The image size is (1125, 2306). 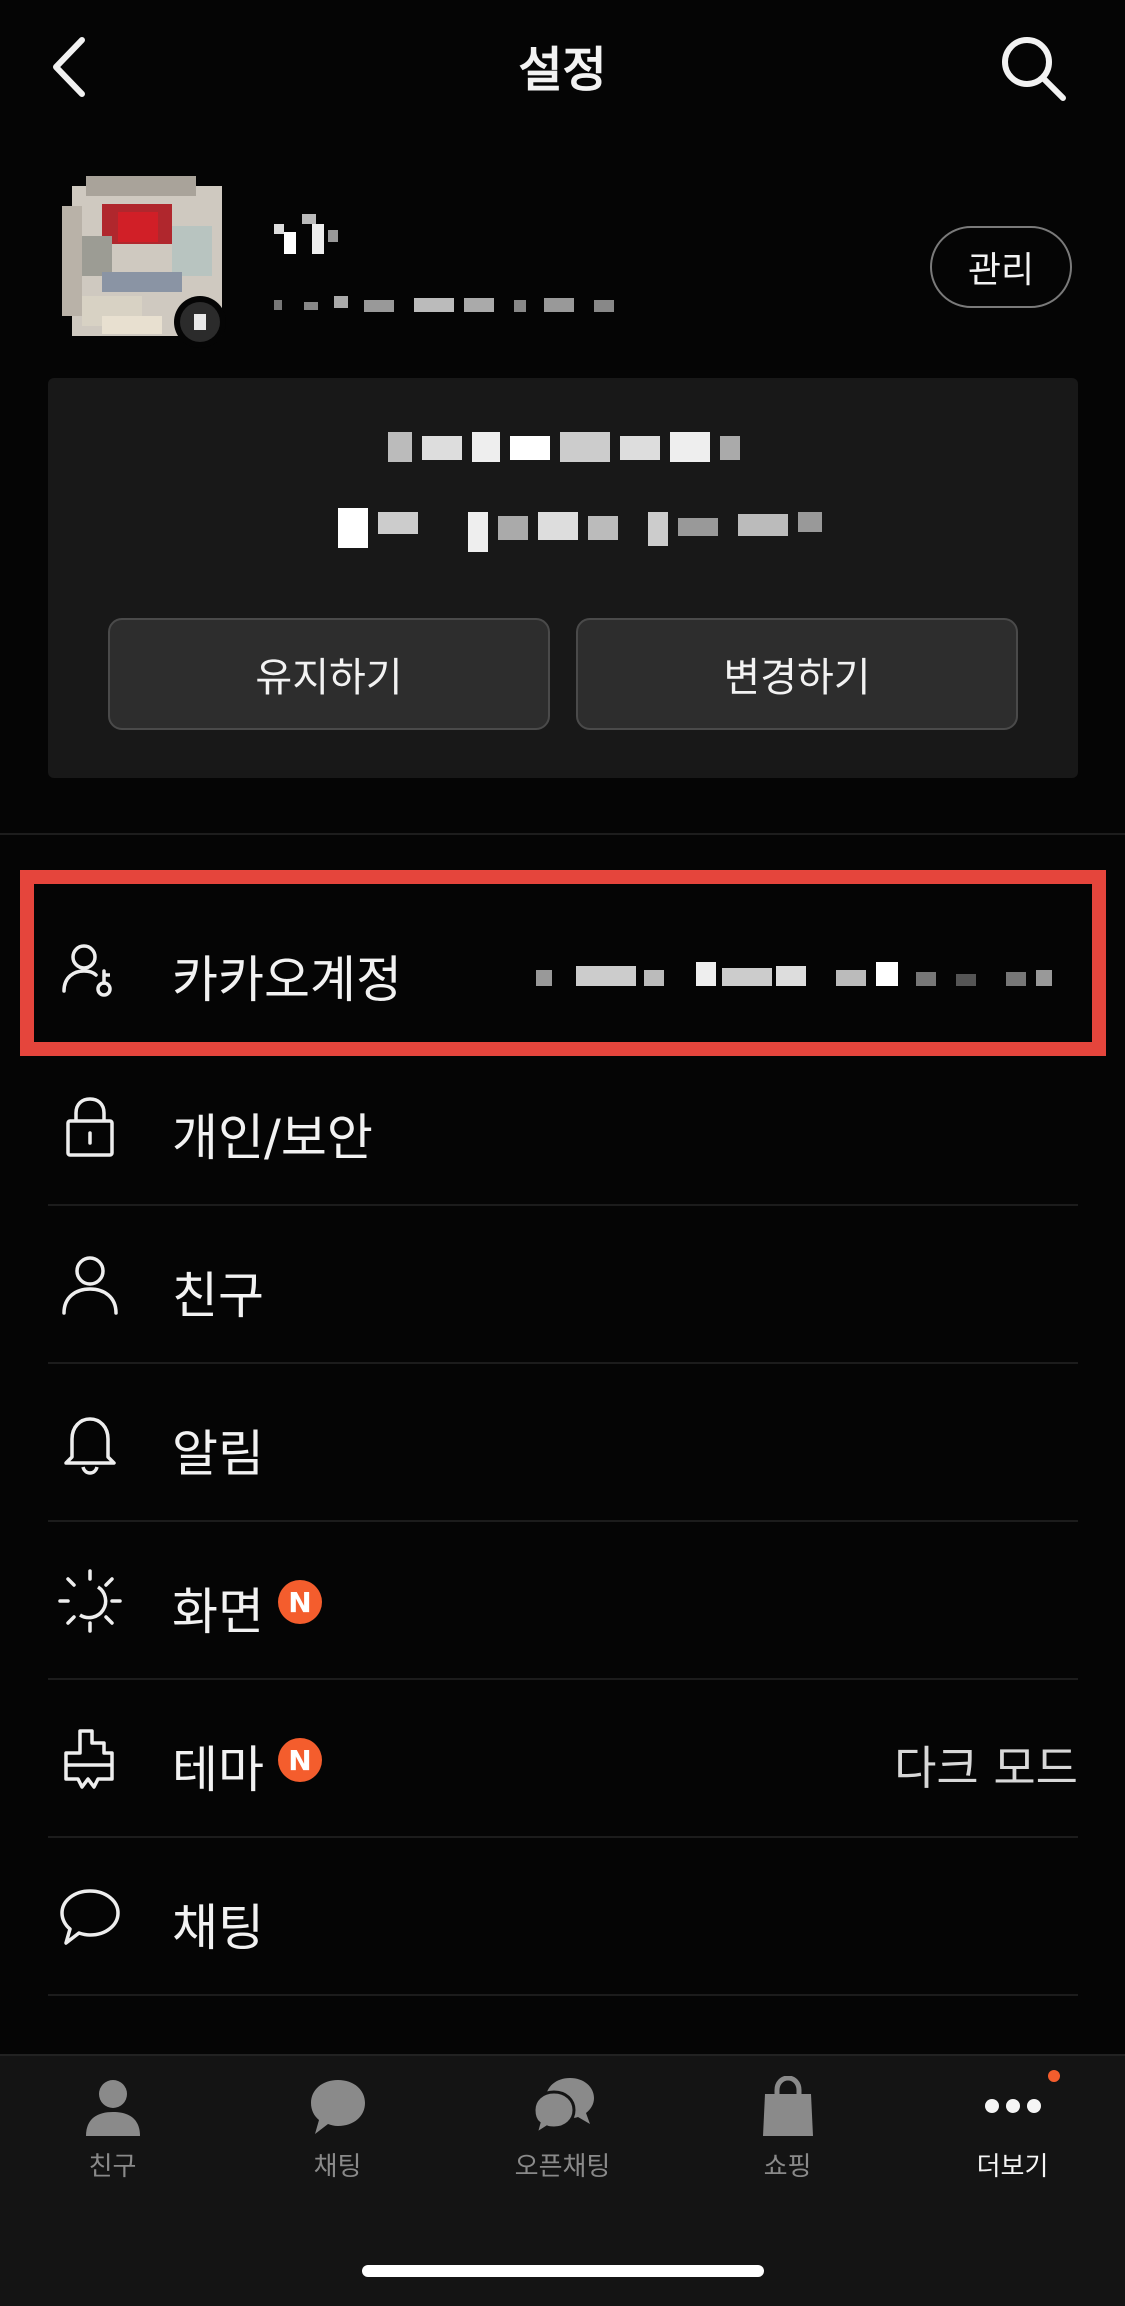 I want to click on menu-label: 알림, so click(x=218, y=1454).